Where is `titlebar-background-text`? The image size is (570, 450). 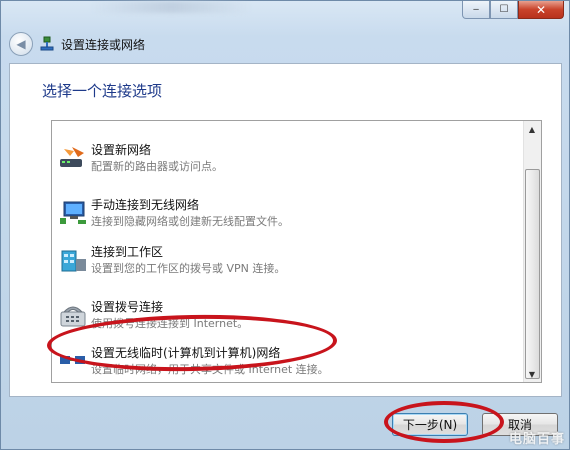
titlebar-background-text is located at coordinates (171, 7).